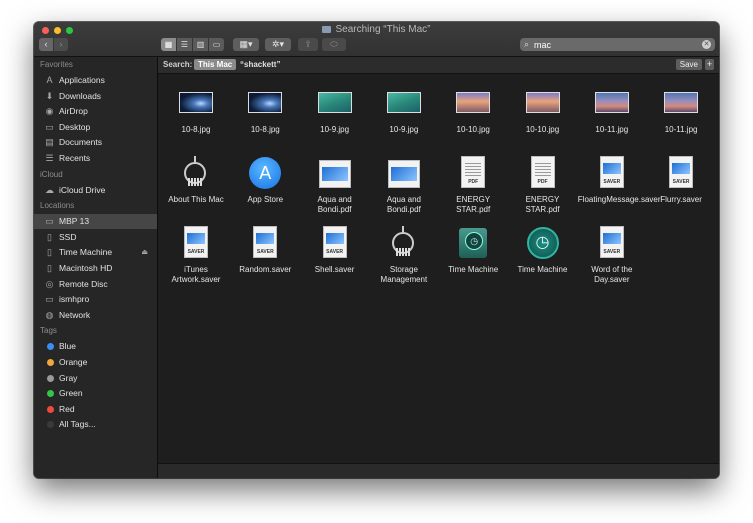 The image size is (753, 523). What do you see at coordinates (95, 409) in the screenshot?
I see `sidebar-item-red: Red` at bounding box center [95, 409].